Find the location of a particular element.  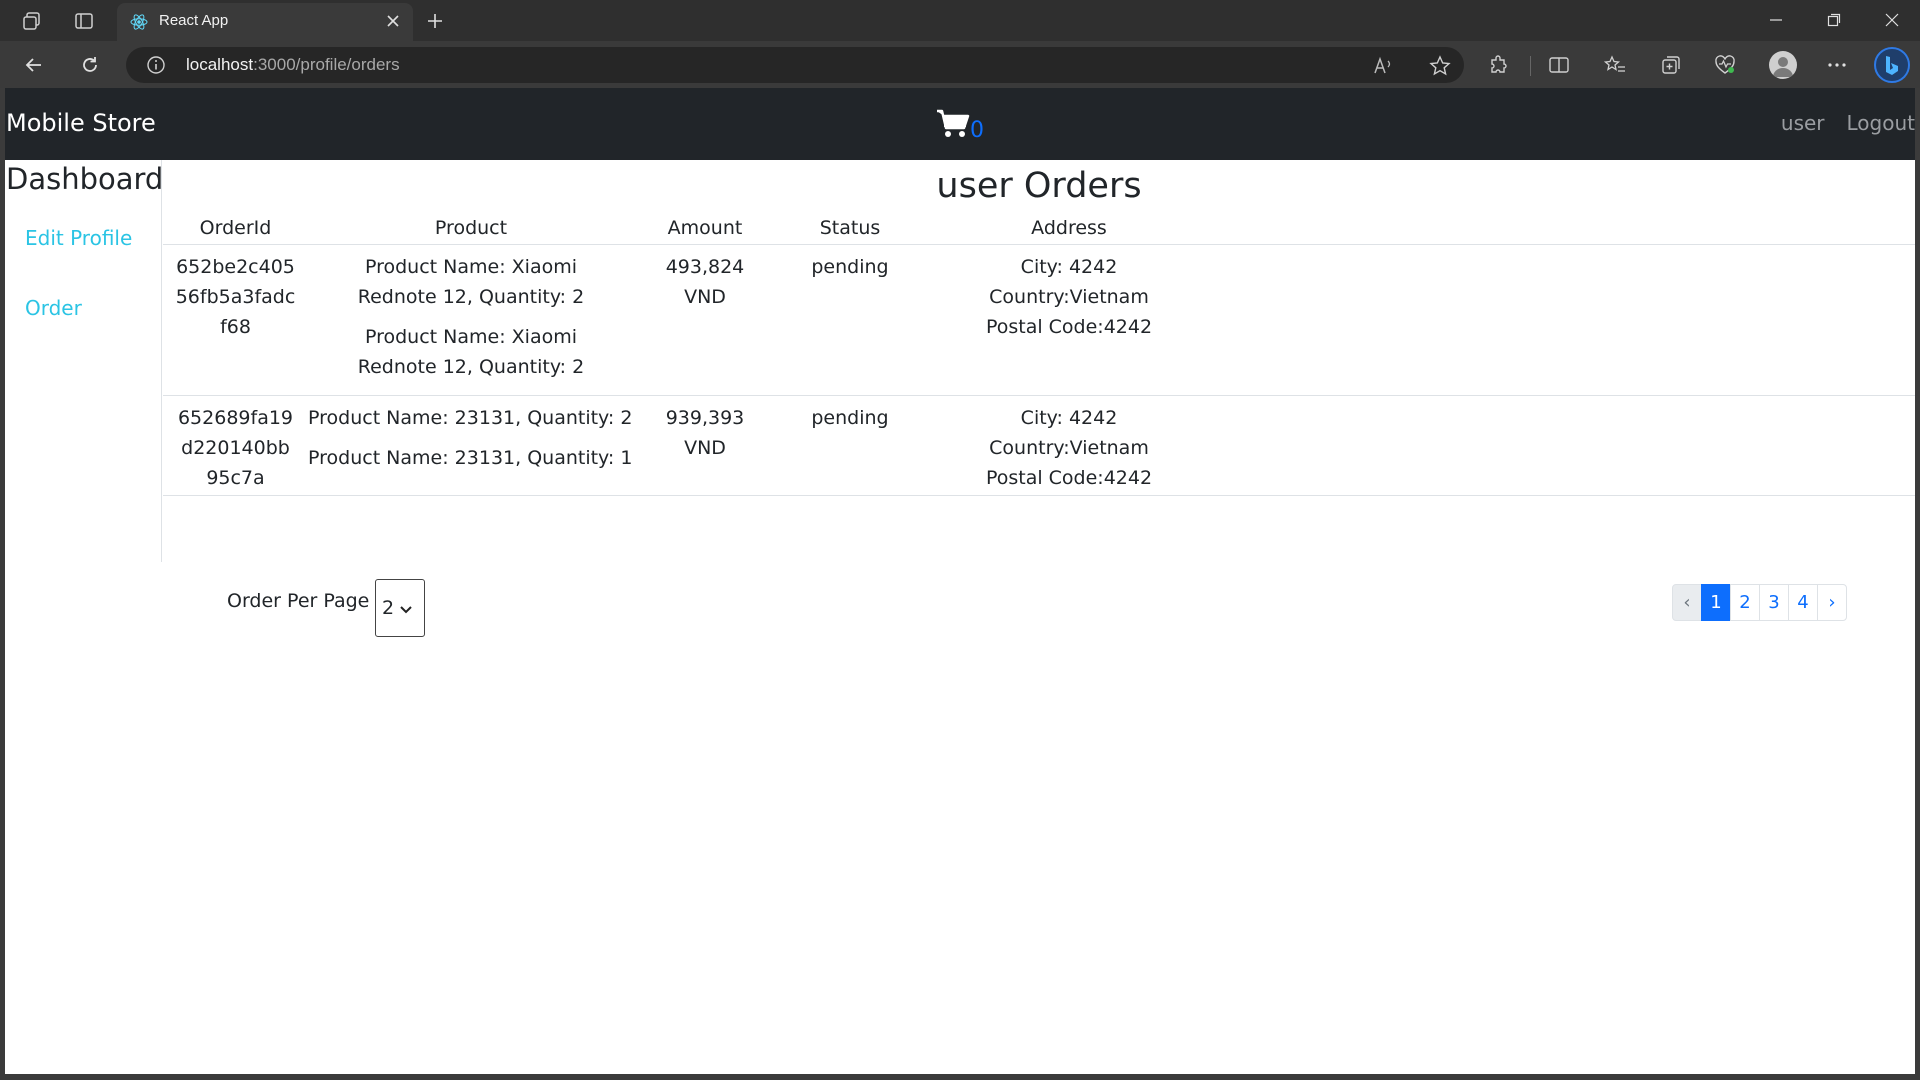

profile-avatar-icon is located at coordinates (1783, 65).